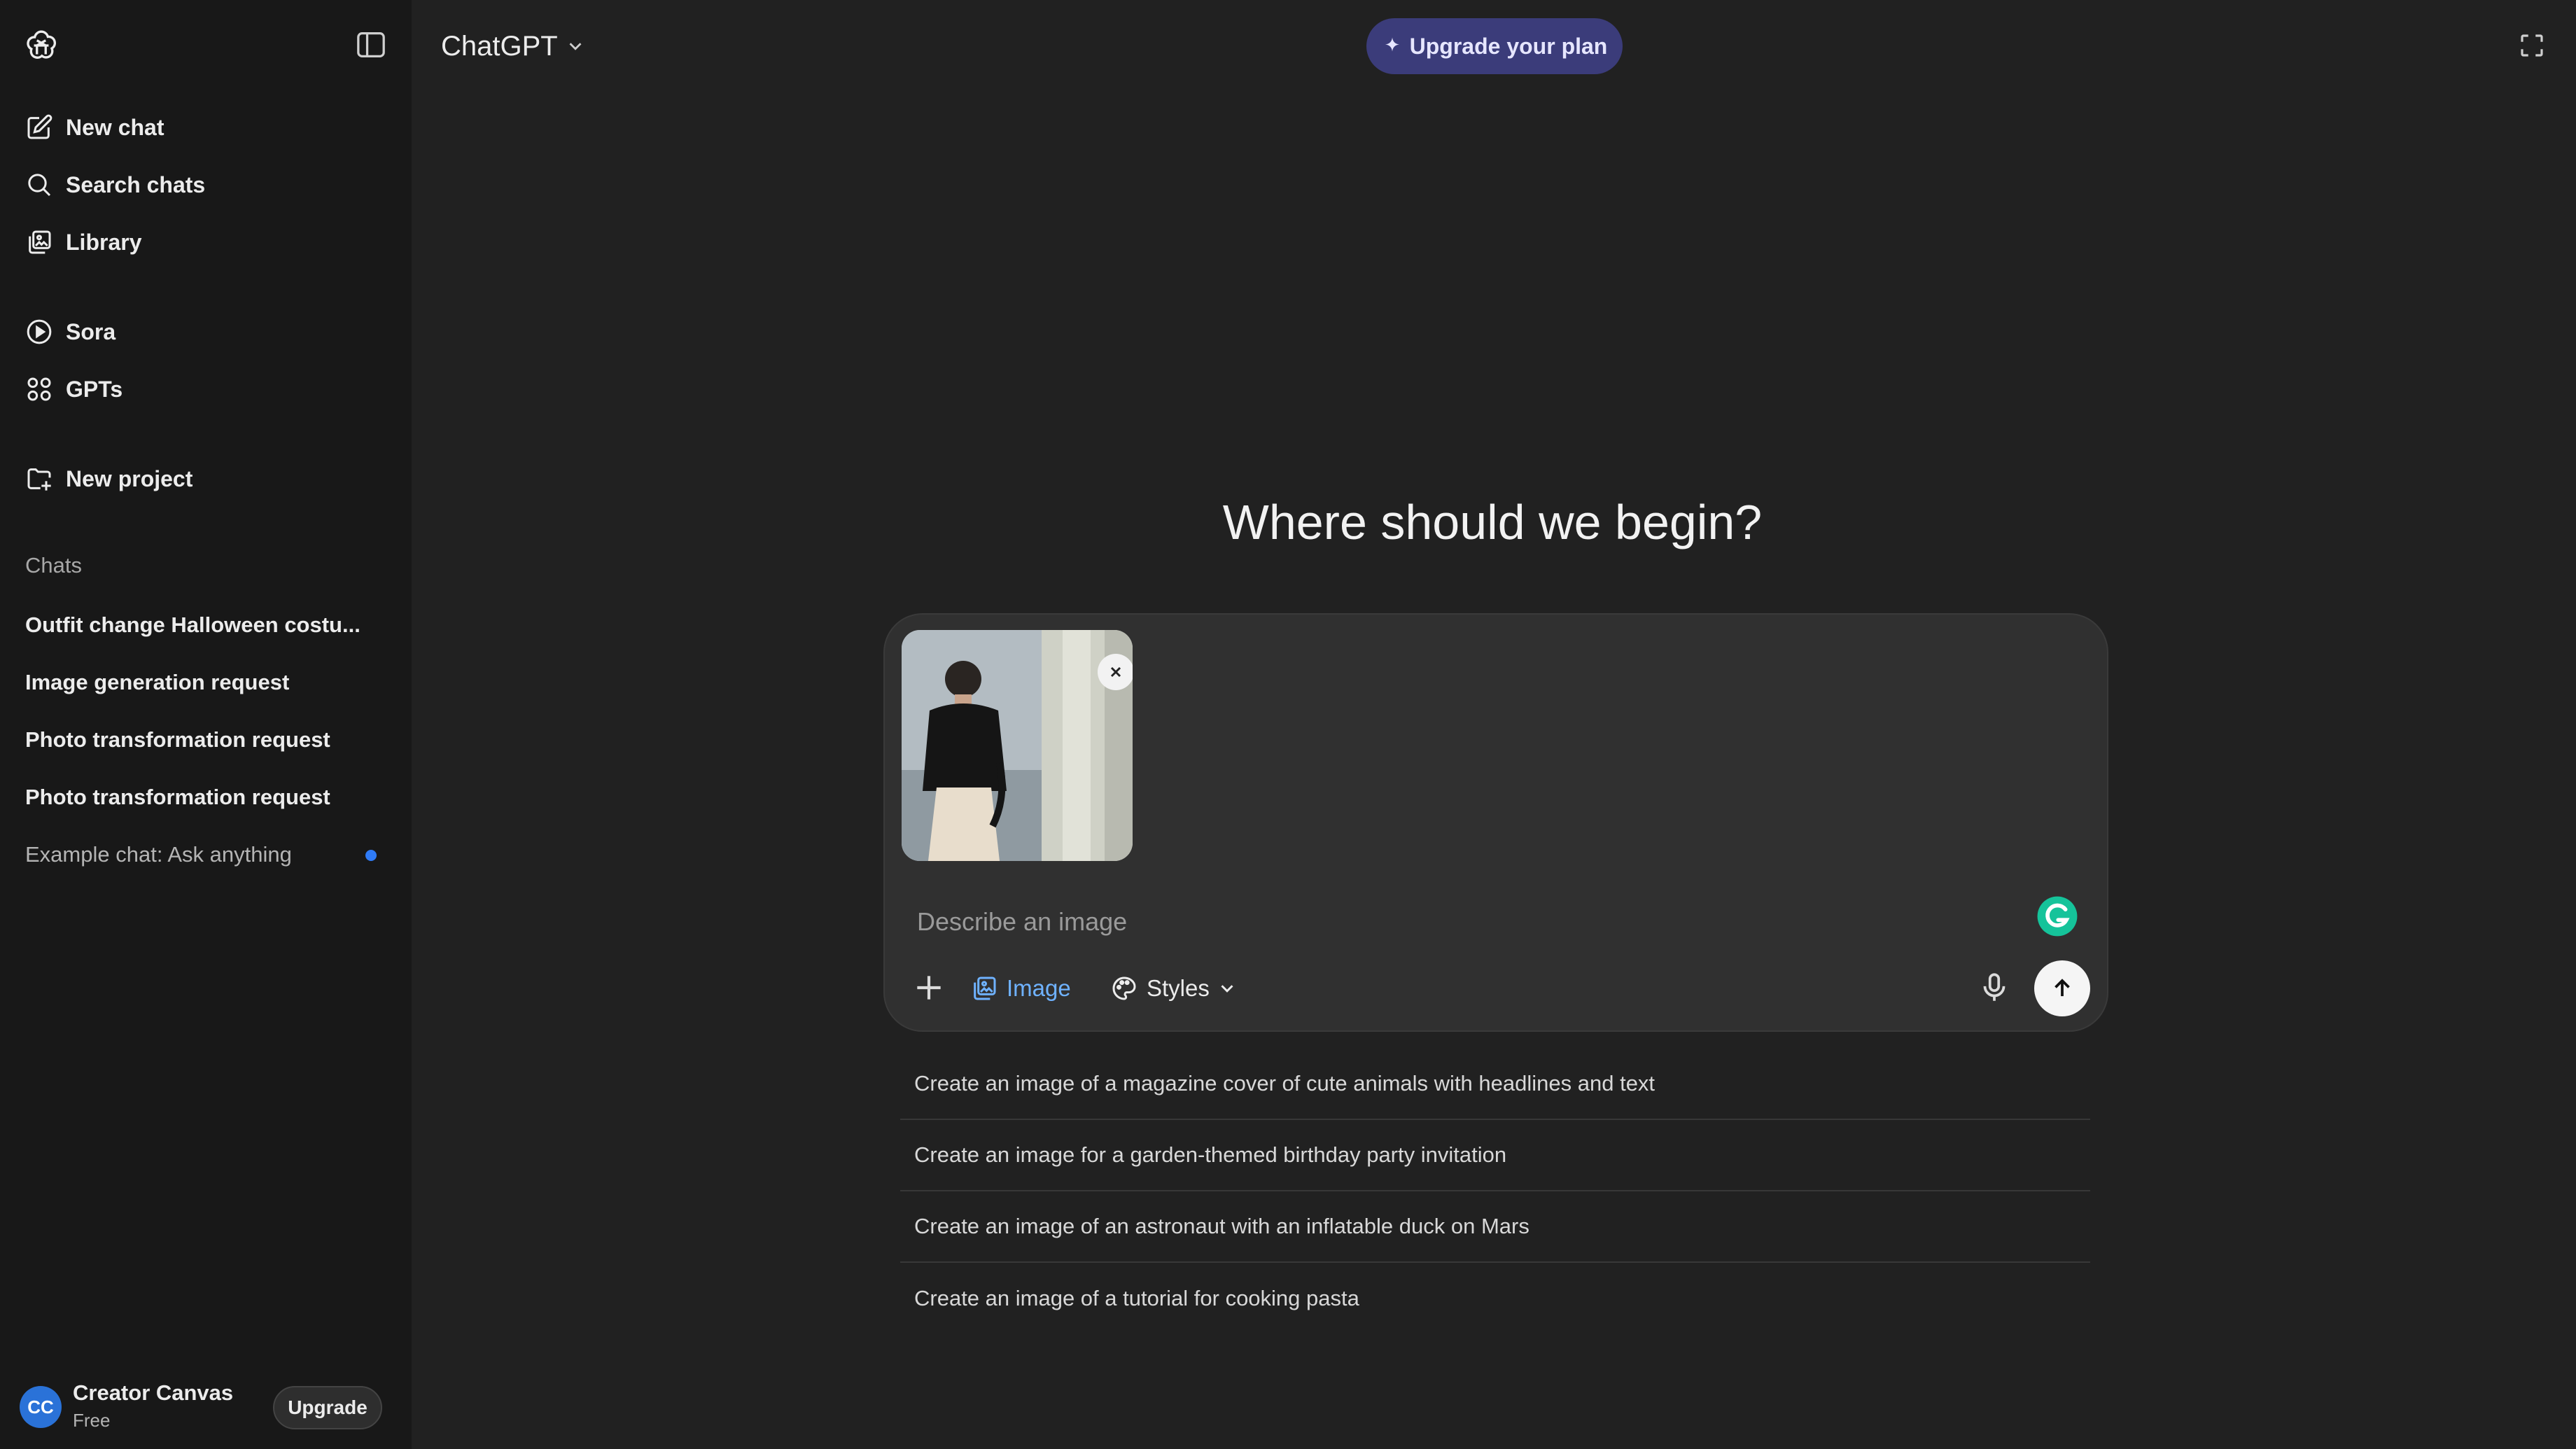  I want to click on sidebar-header, so click(206, 45).